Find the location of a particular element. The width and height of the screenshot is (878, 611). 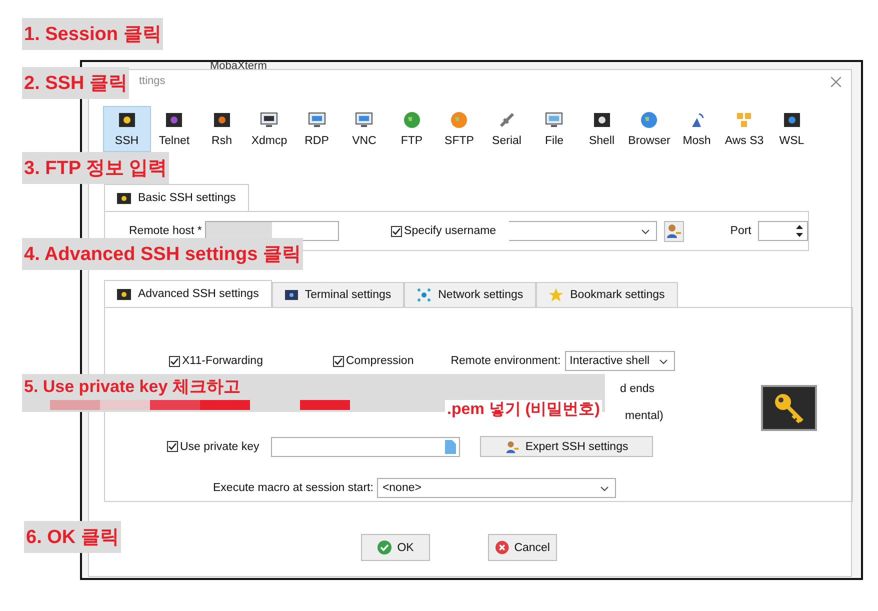

x11-forwarding-checkbox: X11-Forwarding is located at coordinates (216, 361).